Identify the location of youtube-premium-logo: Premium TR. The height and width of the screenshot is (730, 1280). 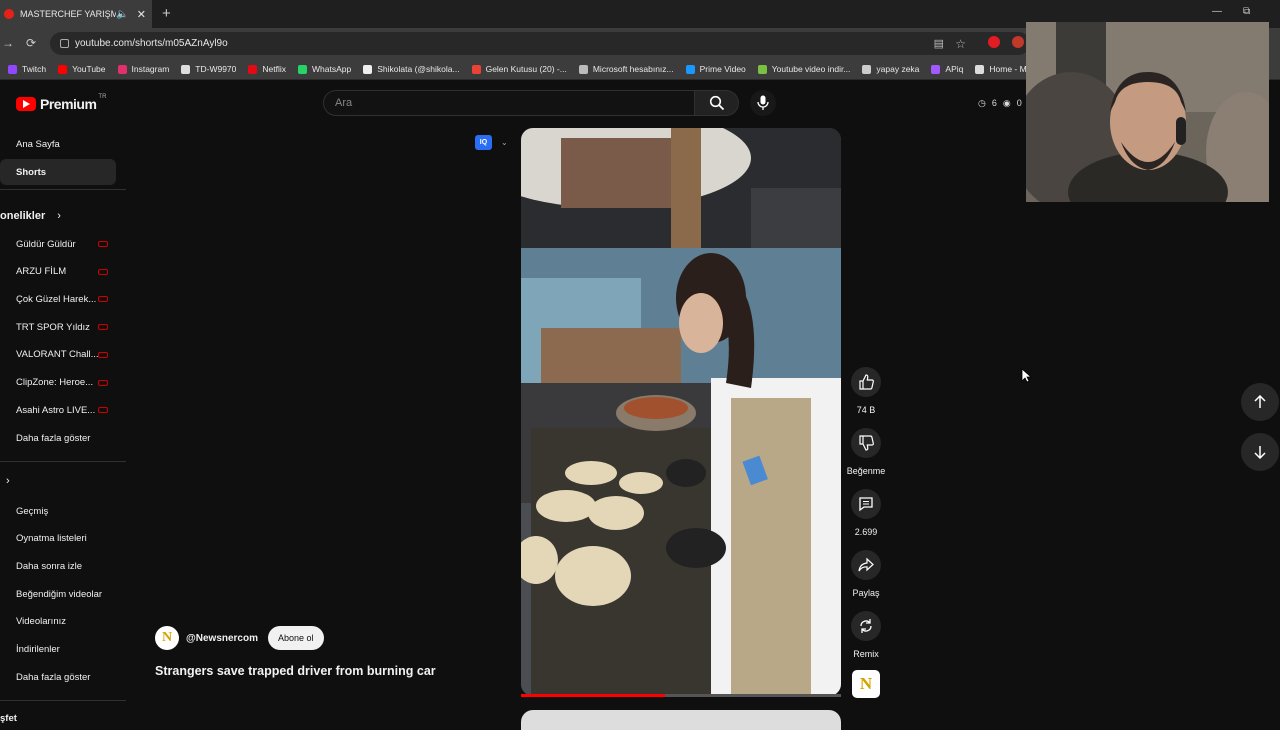
(61, 103).